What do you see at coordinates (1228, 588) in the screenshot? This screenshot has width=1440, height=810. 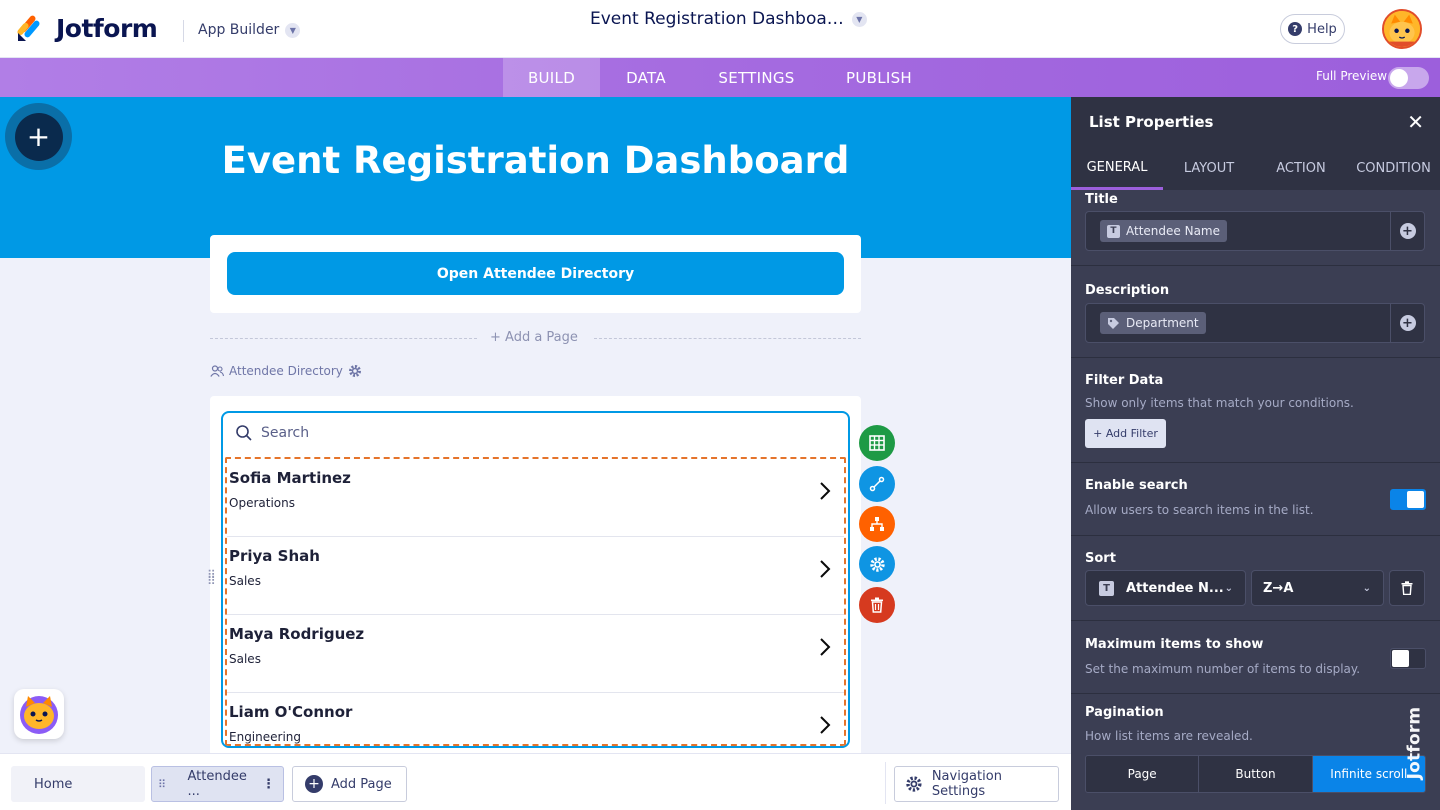 I see `chevron-down-icon: ⌄` at bounding box center [1228, 588].